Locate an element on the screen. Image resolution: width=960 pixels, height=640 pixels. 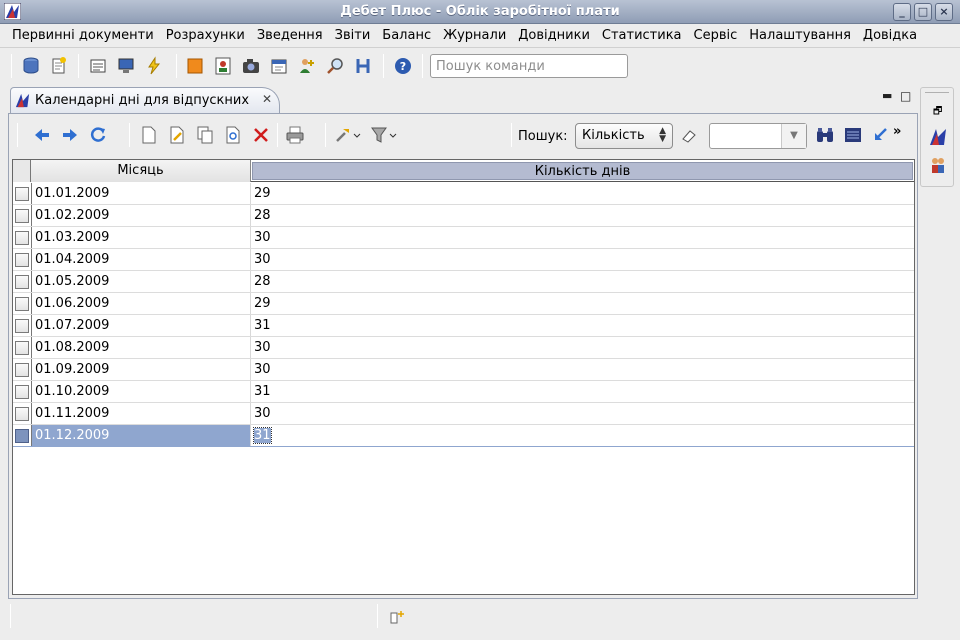
tab-vacation-calendar-days: Календарні дні для відпускних ✕ is located at coordinates (145, 100).